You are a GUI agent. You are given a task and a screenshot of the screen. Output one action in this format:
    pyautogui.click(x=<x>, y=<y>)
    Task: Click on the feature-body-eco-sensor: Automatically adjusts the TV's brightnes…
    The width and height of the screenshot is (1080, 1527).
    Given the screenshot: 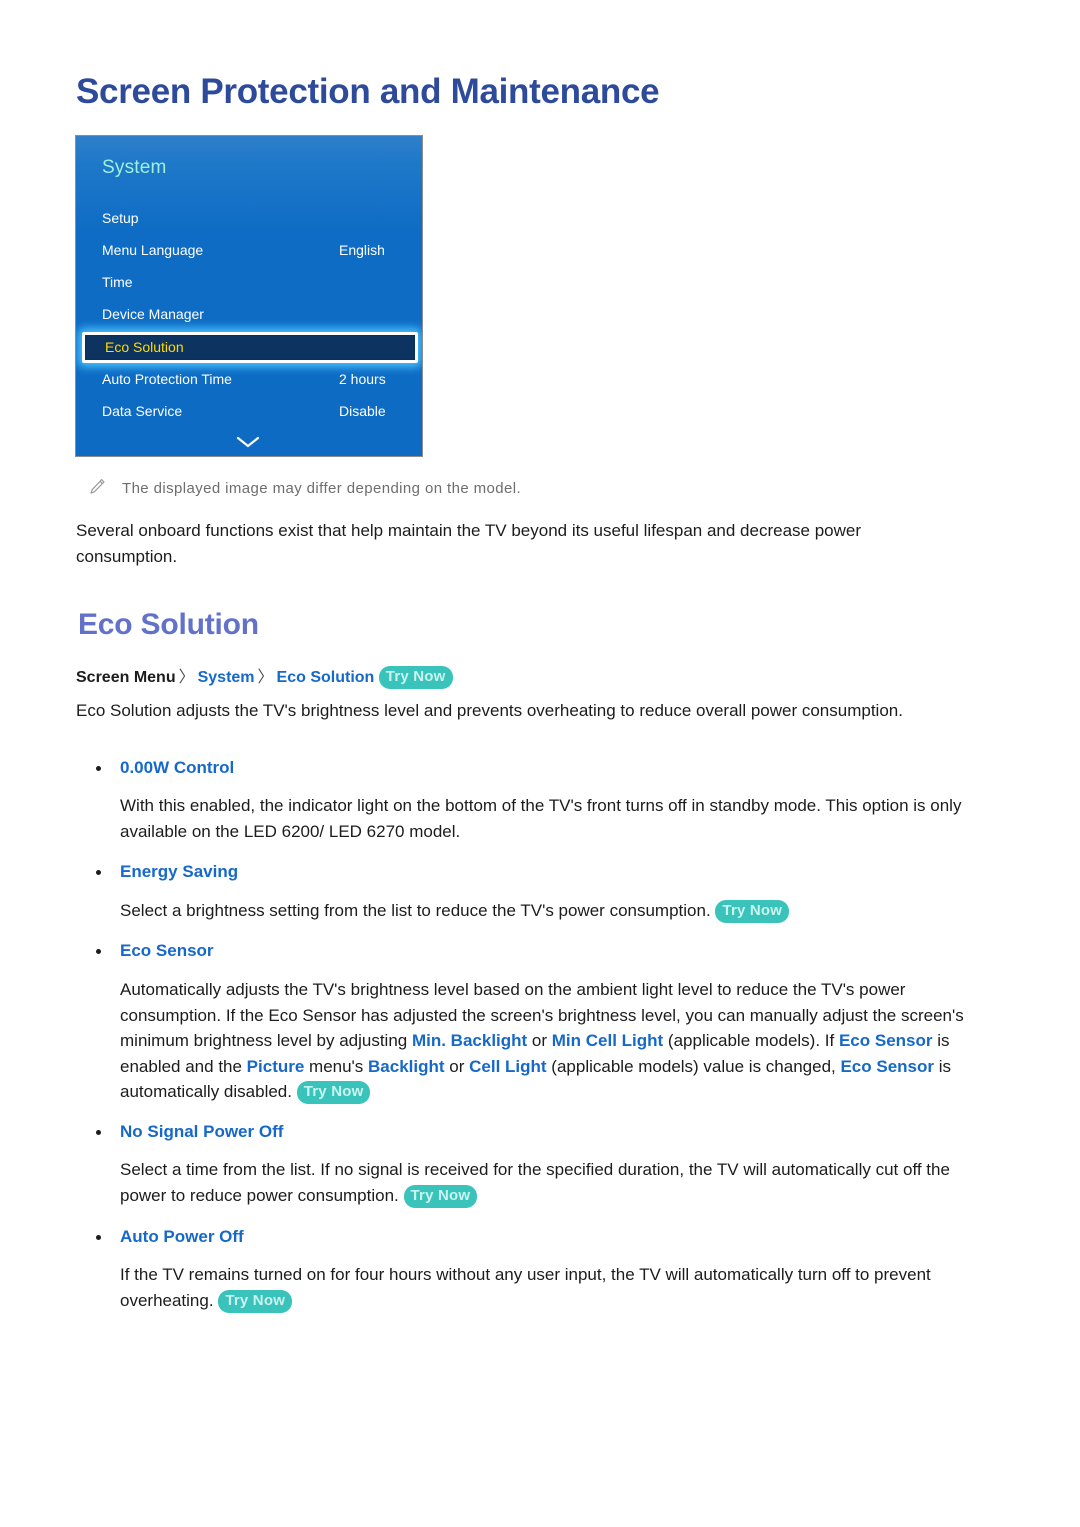 What is the action you would take?
    pyautogui.click(x=560, y=1041)
    